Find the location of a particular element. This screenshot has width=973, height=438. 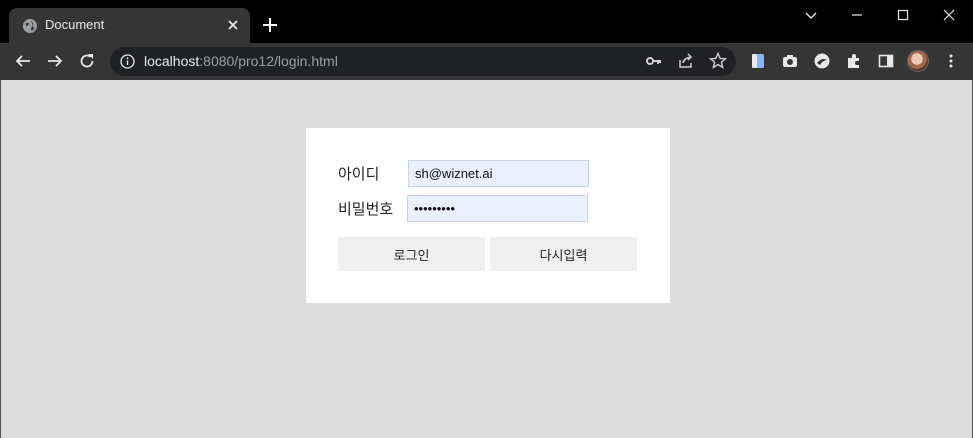

url-path: :8080/pro12/login.html is located at coordinates (268, 61).